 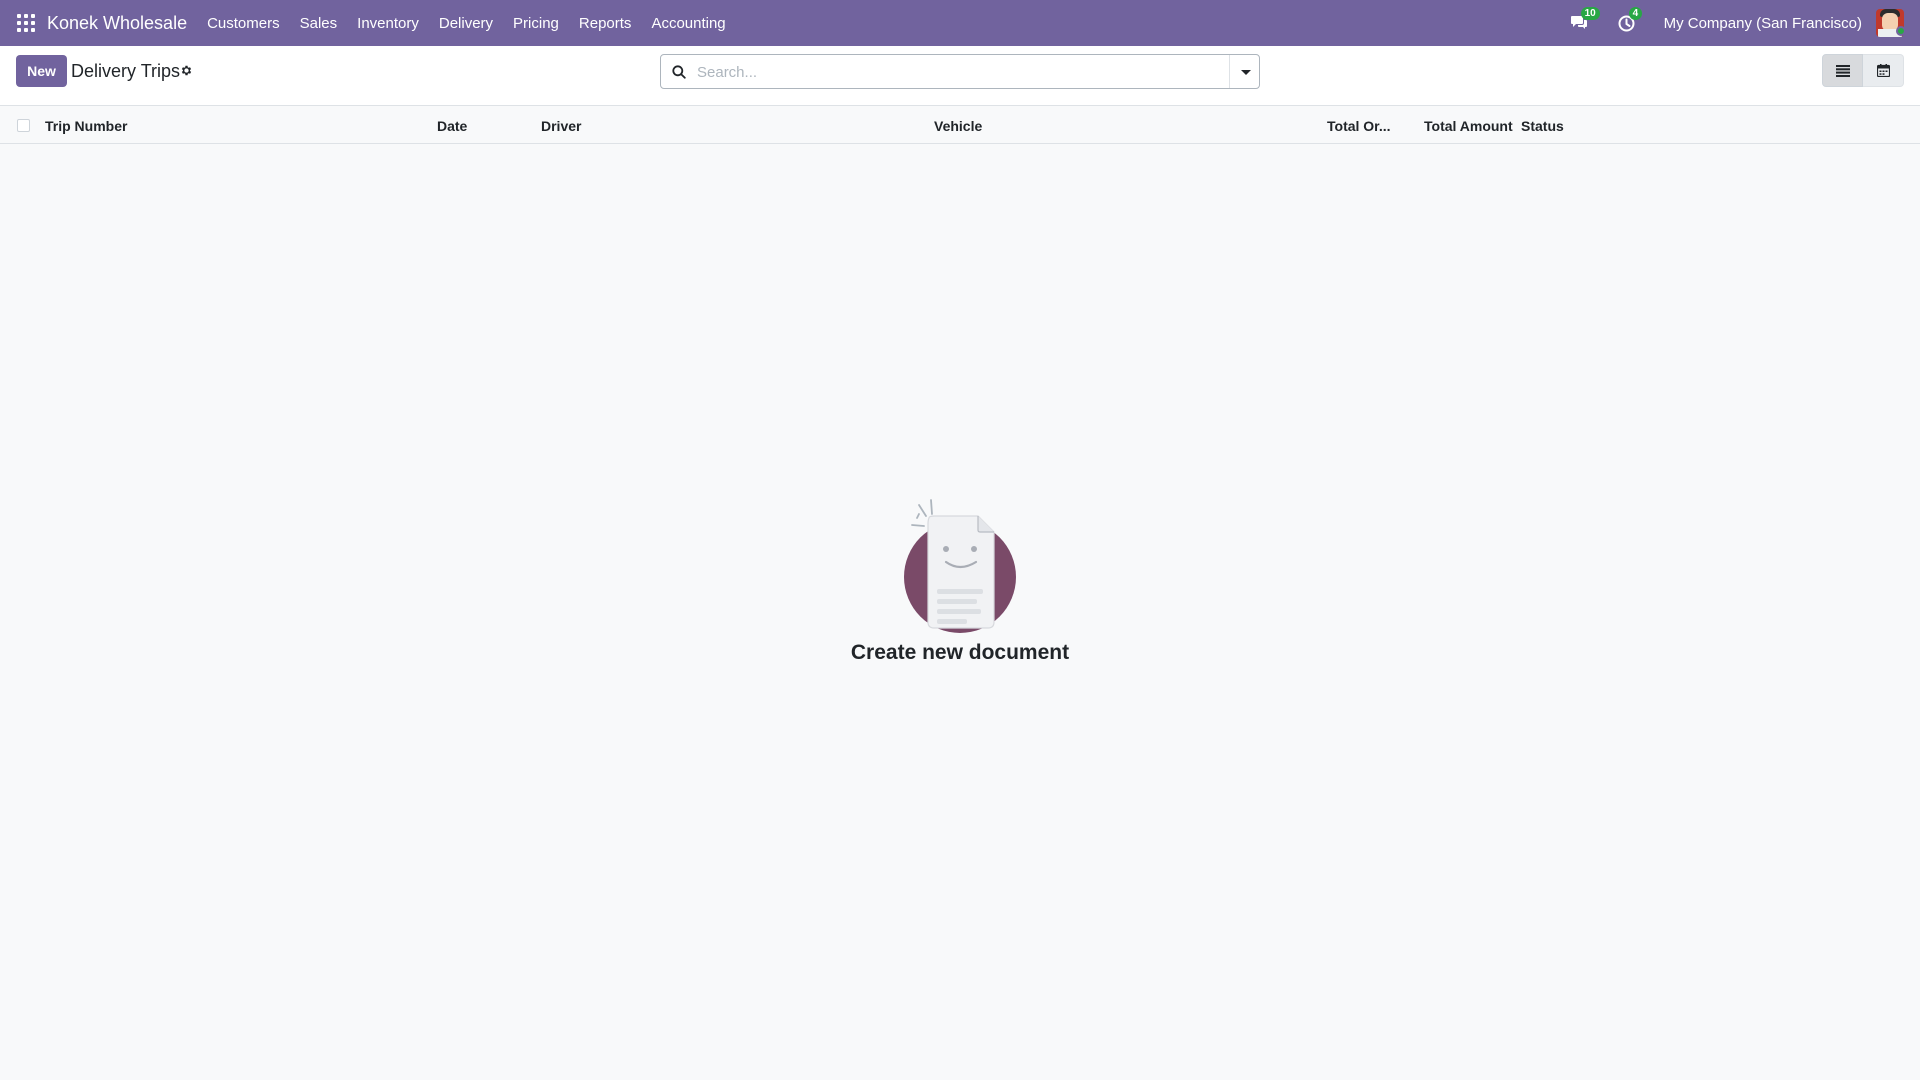 What do you see at coordinates (41, 71) in the screenshot?
I see `new-button: New` at bounding box center [41, 71].